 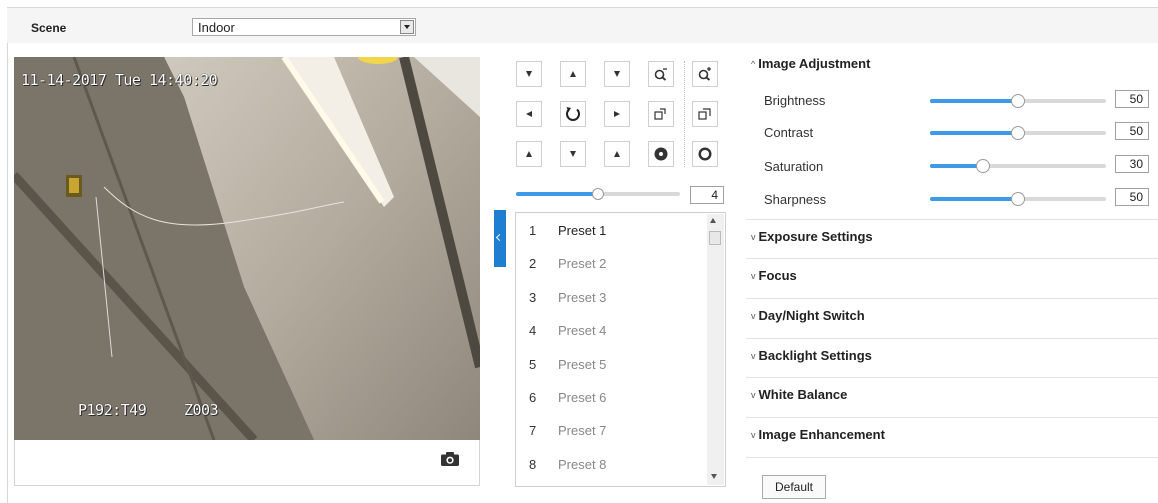 I want to click on scroll-down-icon, so click(x=714, y=476).